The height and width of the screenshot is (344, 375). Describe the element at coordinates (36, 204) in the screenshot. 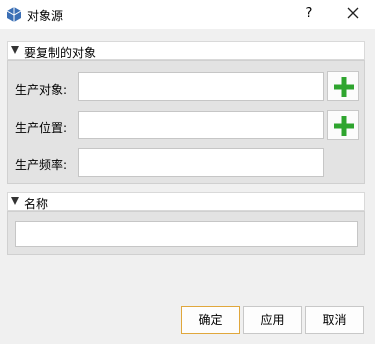

I see `section-title-name: 名称` at that location.